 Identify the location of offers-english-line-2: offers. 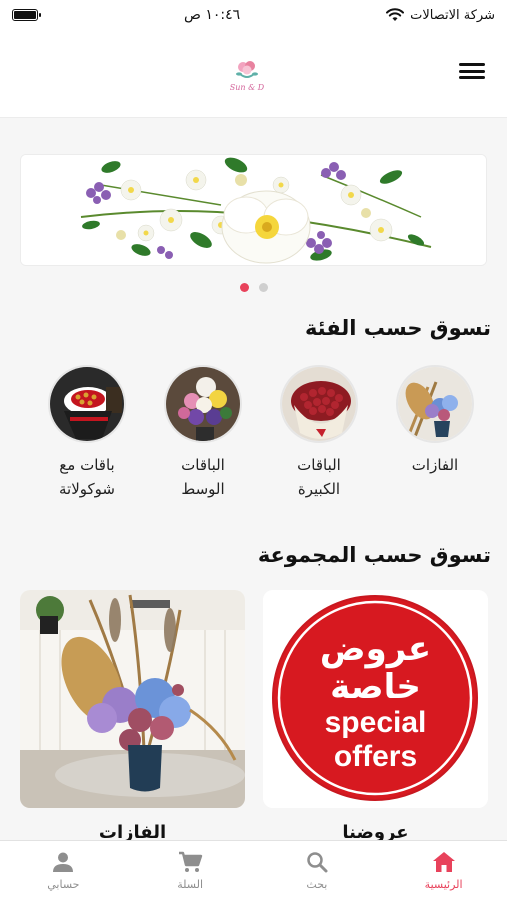
(375, 756).